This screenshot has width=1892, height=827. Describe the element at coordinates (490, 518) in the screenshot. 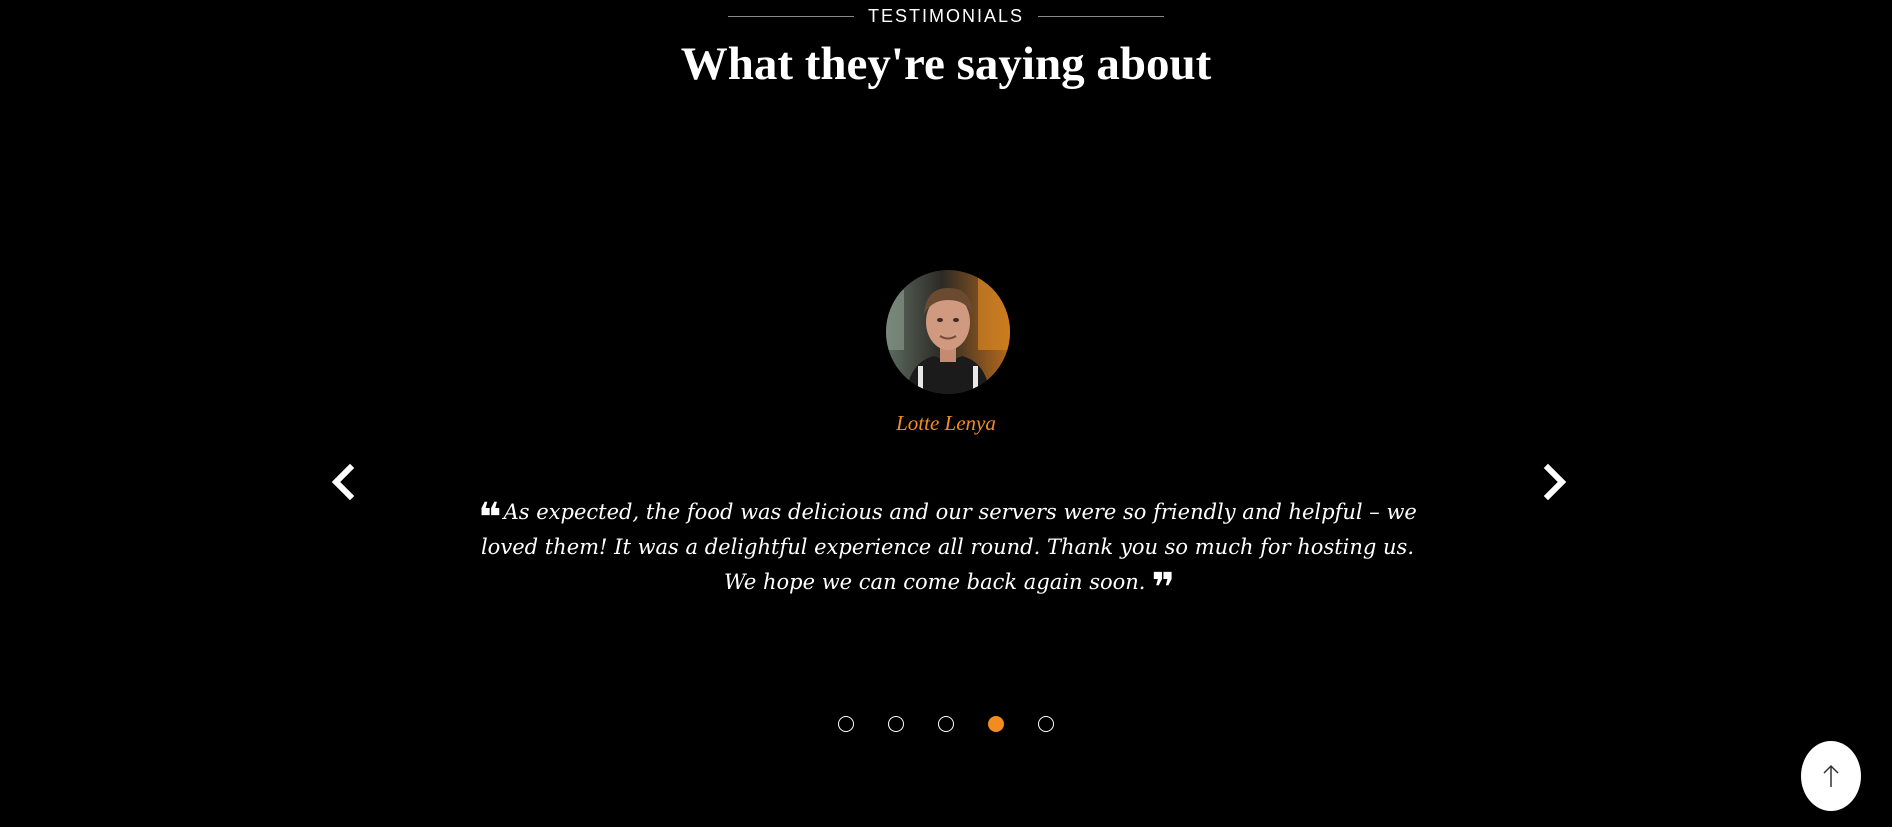

I see `open-quote-icon: ❝` at that location.